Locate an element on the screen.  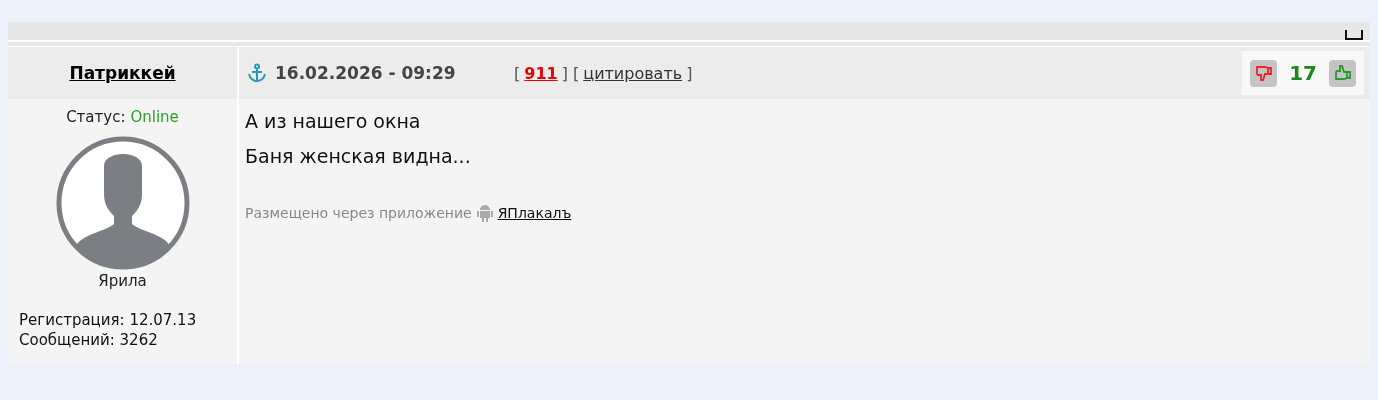
user-stat: Регистрация: 12.07.13 is located at coordinates (108, 320).